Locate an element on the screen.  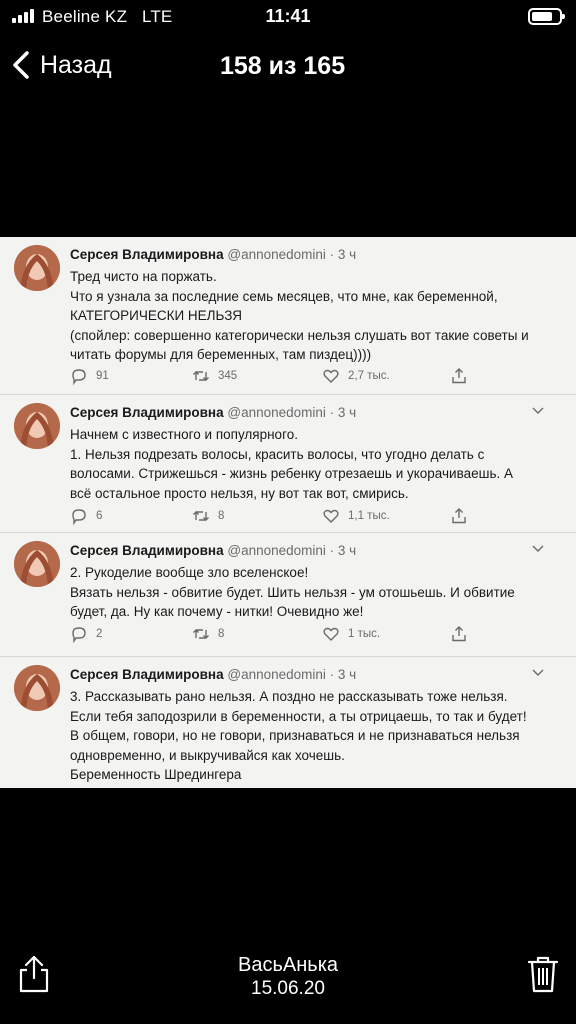
like-action: 1,1 тыс. is located at coordinates (356, 516).